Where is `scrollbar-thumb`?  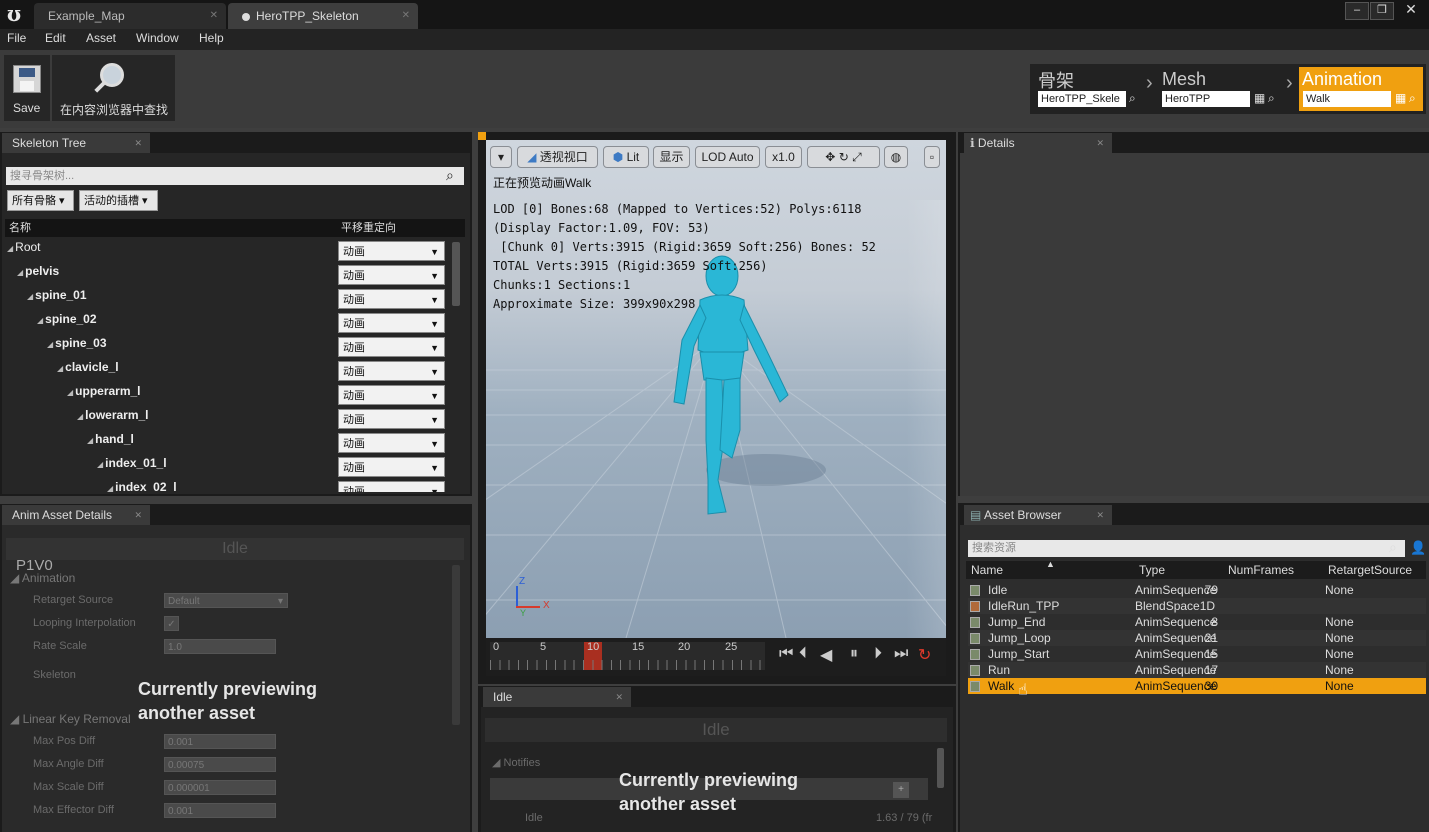 scrollbar-thumb is located at coordinates (456, 274).